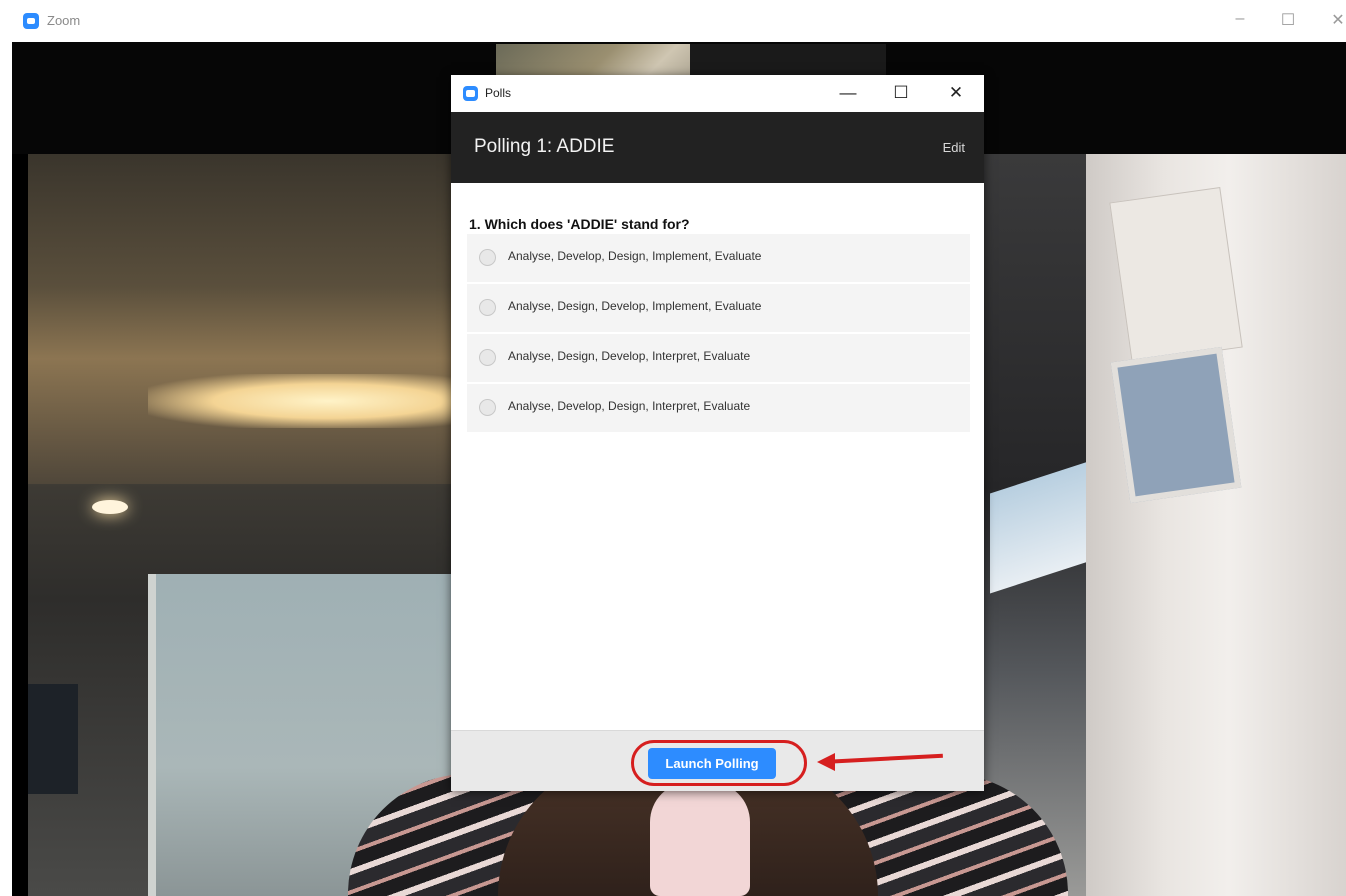 This screenshot has width=1346, height=896. I want to click on zoom-titlebar: Zoom – ☐ ✕, so click(673, 21).